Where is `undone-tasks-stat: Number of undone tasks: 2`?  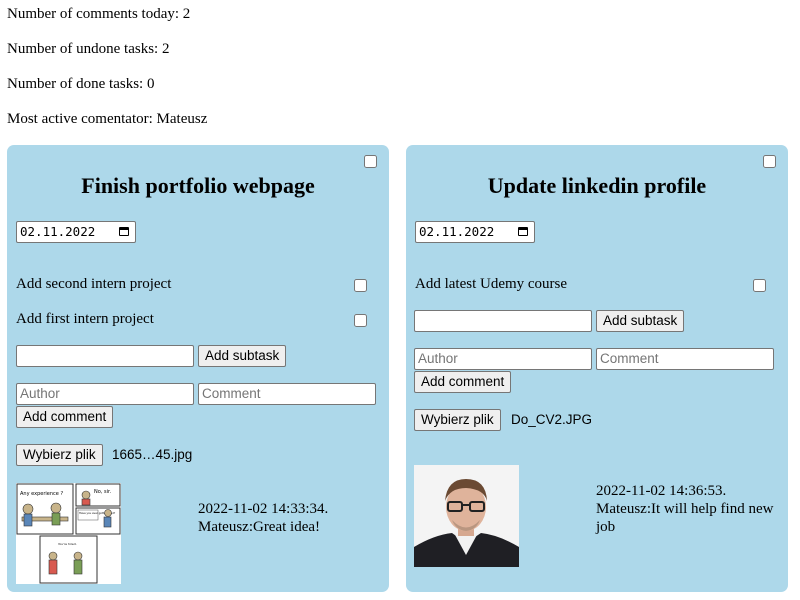 undone-tasks-stat: Number of undone tasks: 2 is located at coordinates (88, 49).